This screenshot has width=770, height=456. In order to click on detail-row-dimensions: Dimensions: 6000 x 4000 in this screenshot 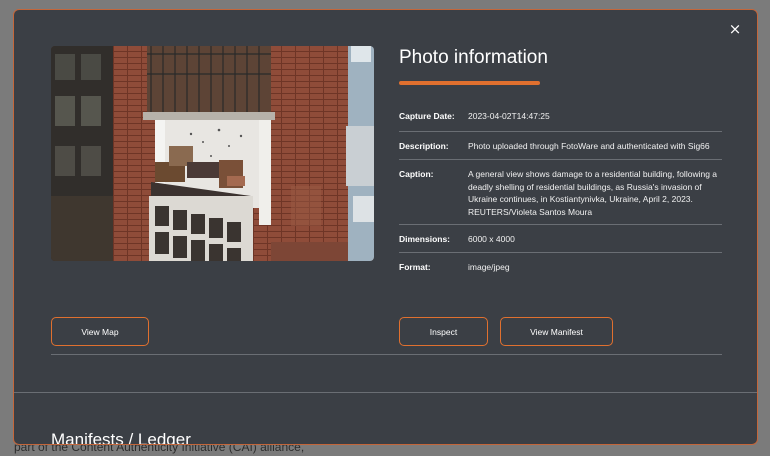, I will do `click(560, 239)`.